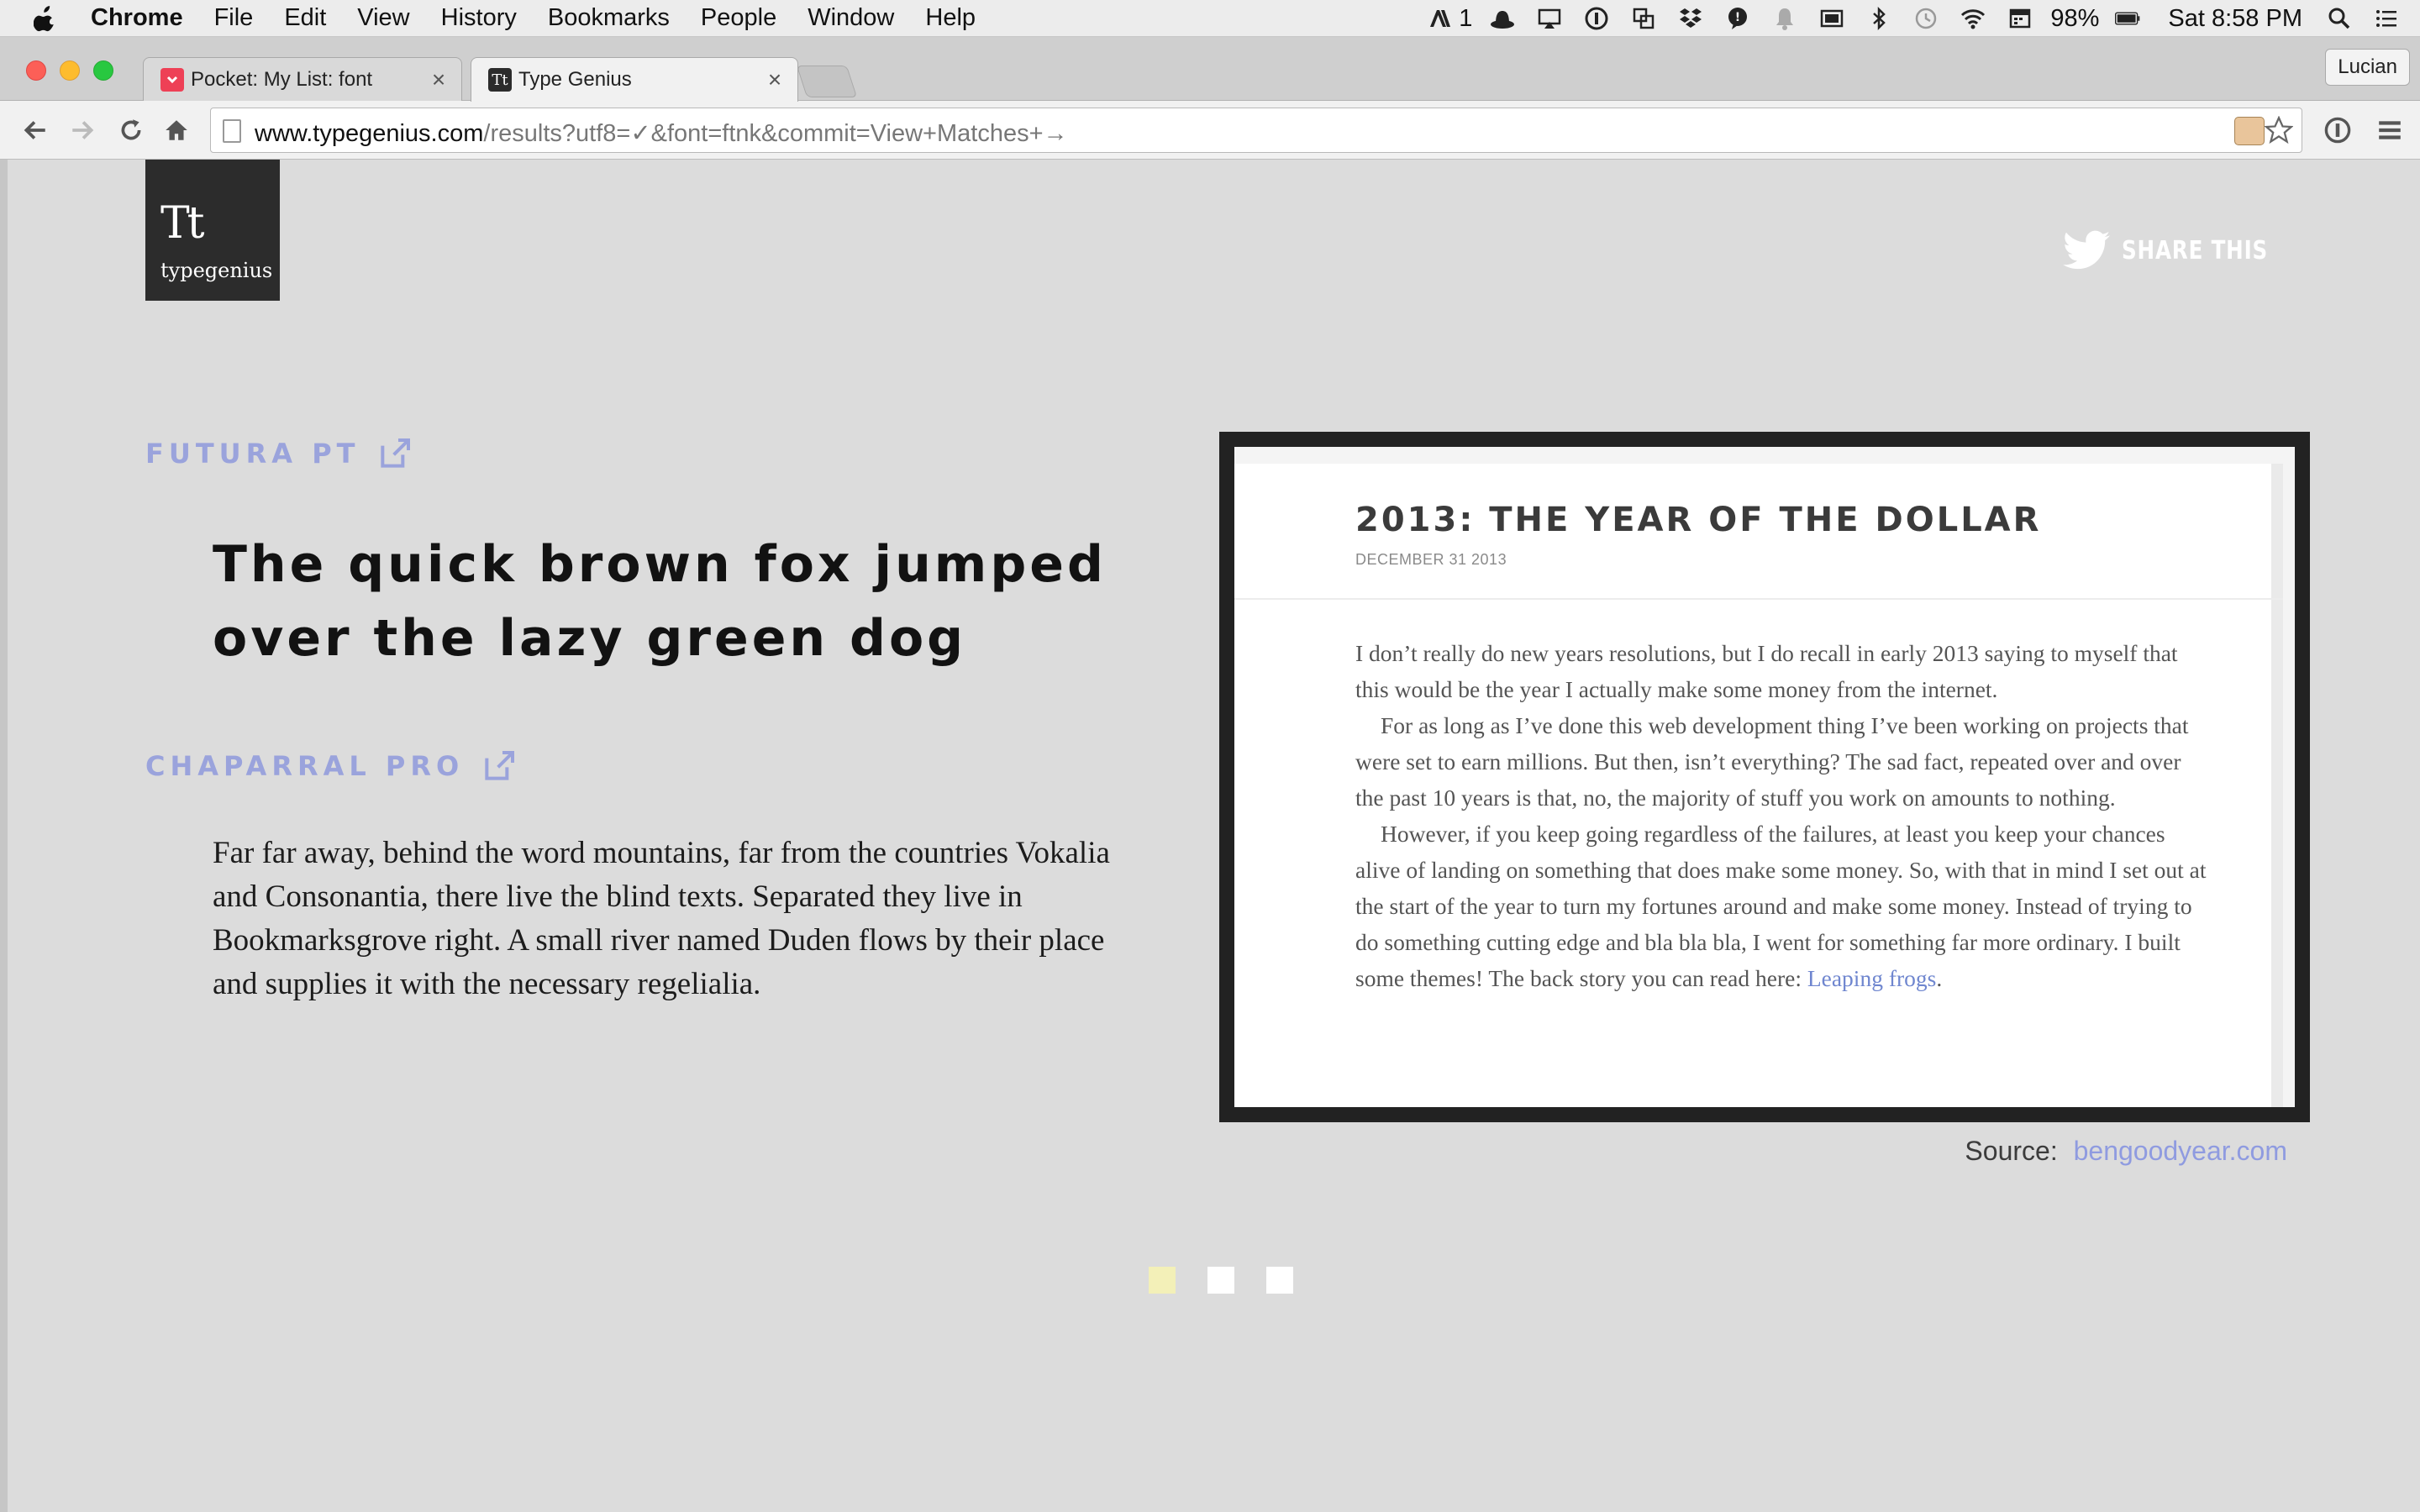  I want to click on menu-edit: Edit, so click(305, 18).